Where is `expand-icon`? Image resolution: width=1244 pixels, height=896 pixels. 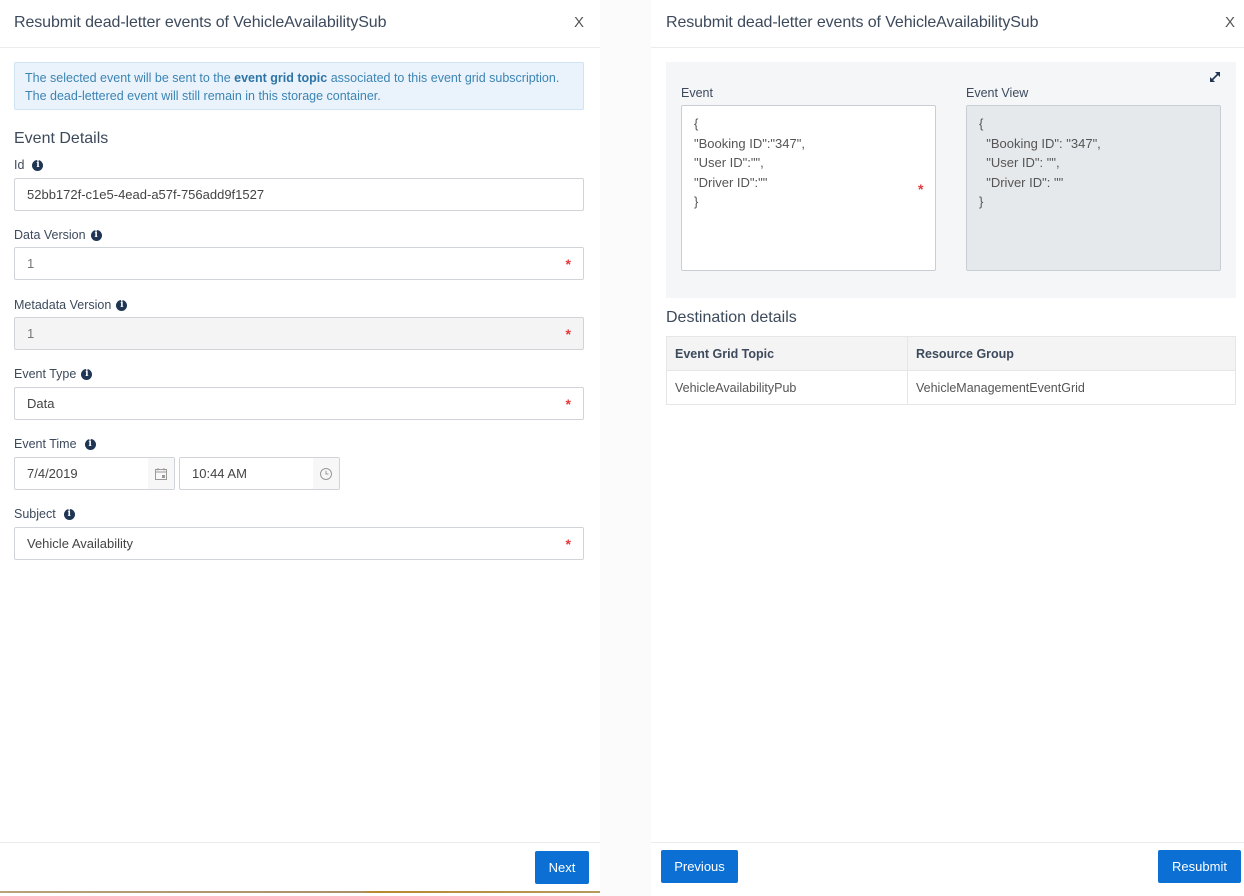
expand-icon is located at coordinates (1215, 77).